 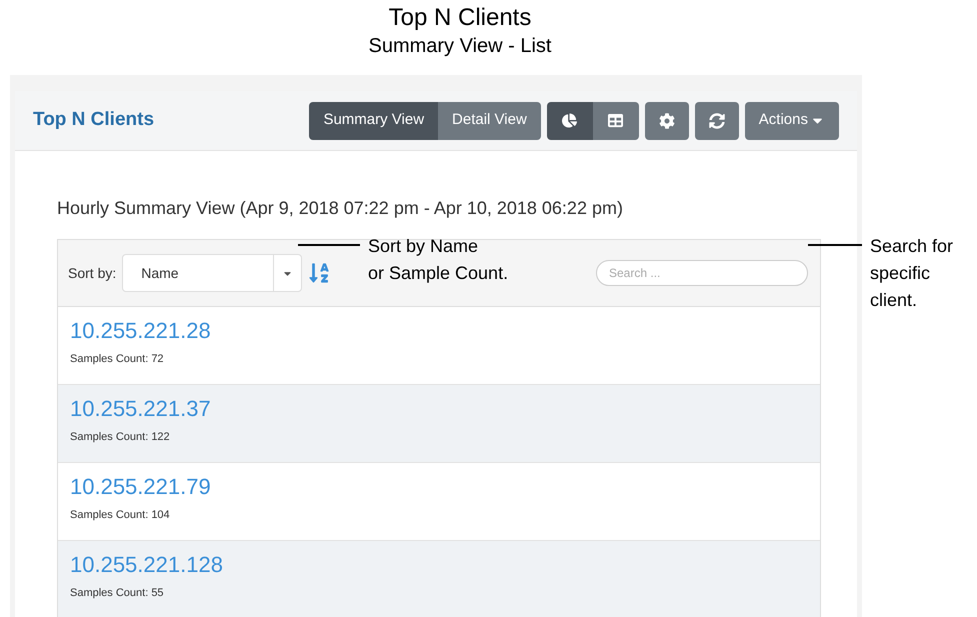 I want to click on sort-order-icon, so click(x=319, y=273).